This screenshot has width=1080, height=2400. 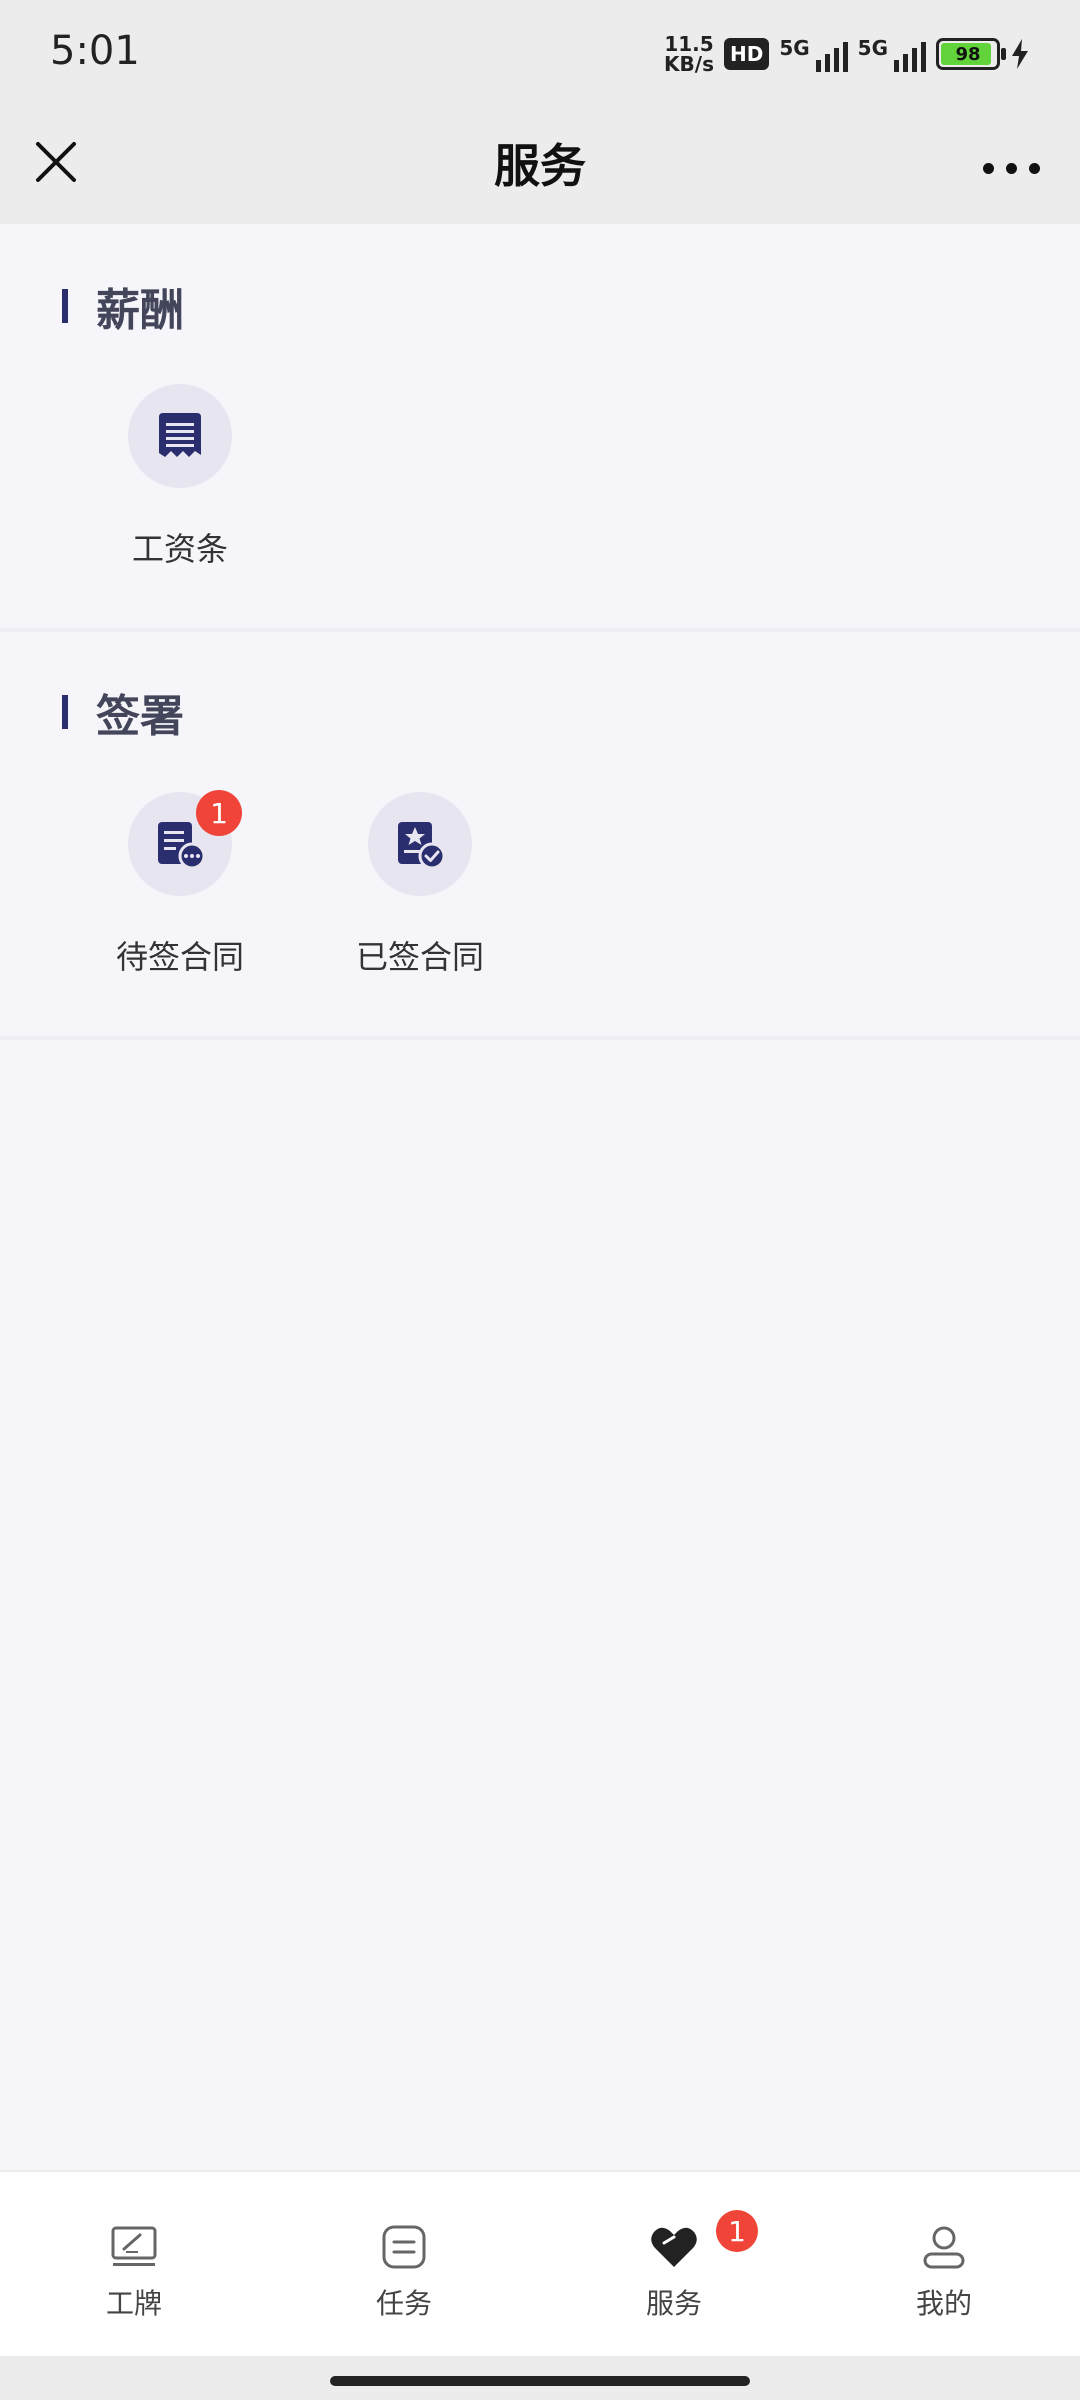 I want to click on hd-icon: HD, so click(x=746, y=54).